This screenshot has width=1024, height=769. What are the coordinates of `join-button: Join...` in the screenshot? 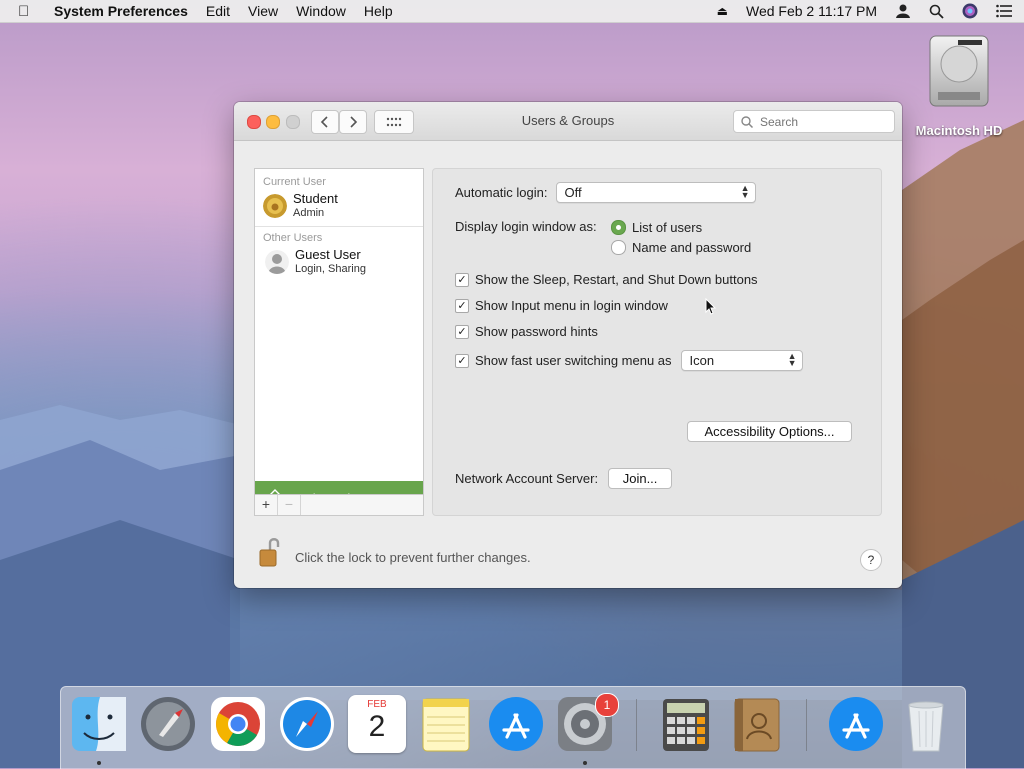 It's located at (640, 478).